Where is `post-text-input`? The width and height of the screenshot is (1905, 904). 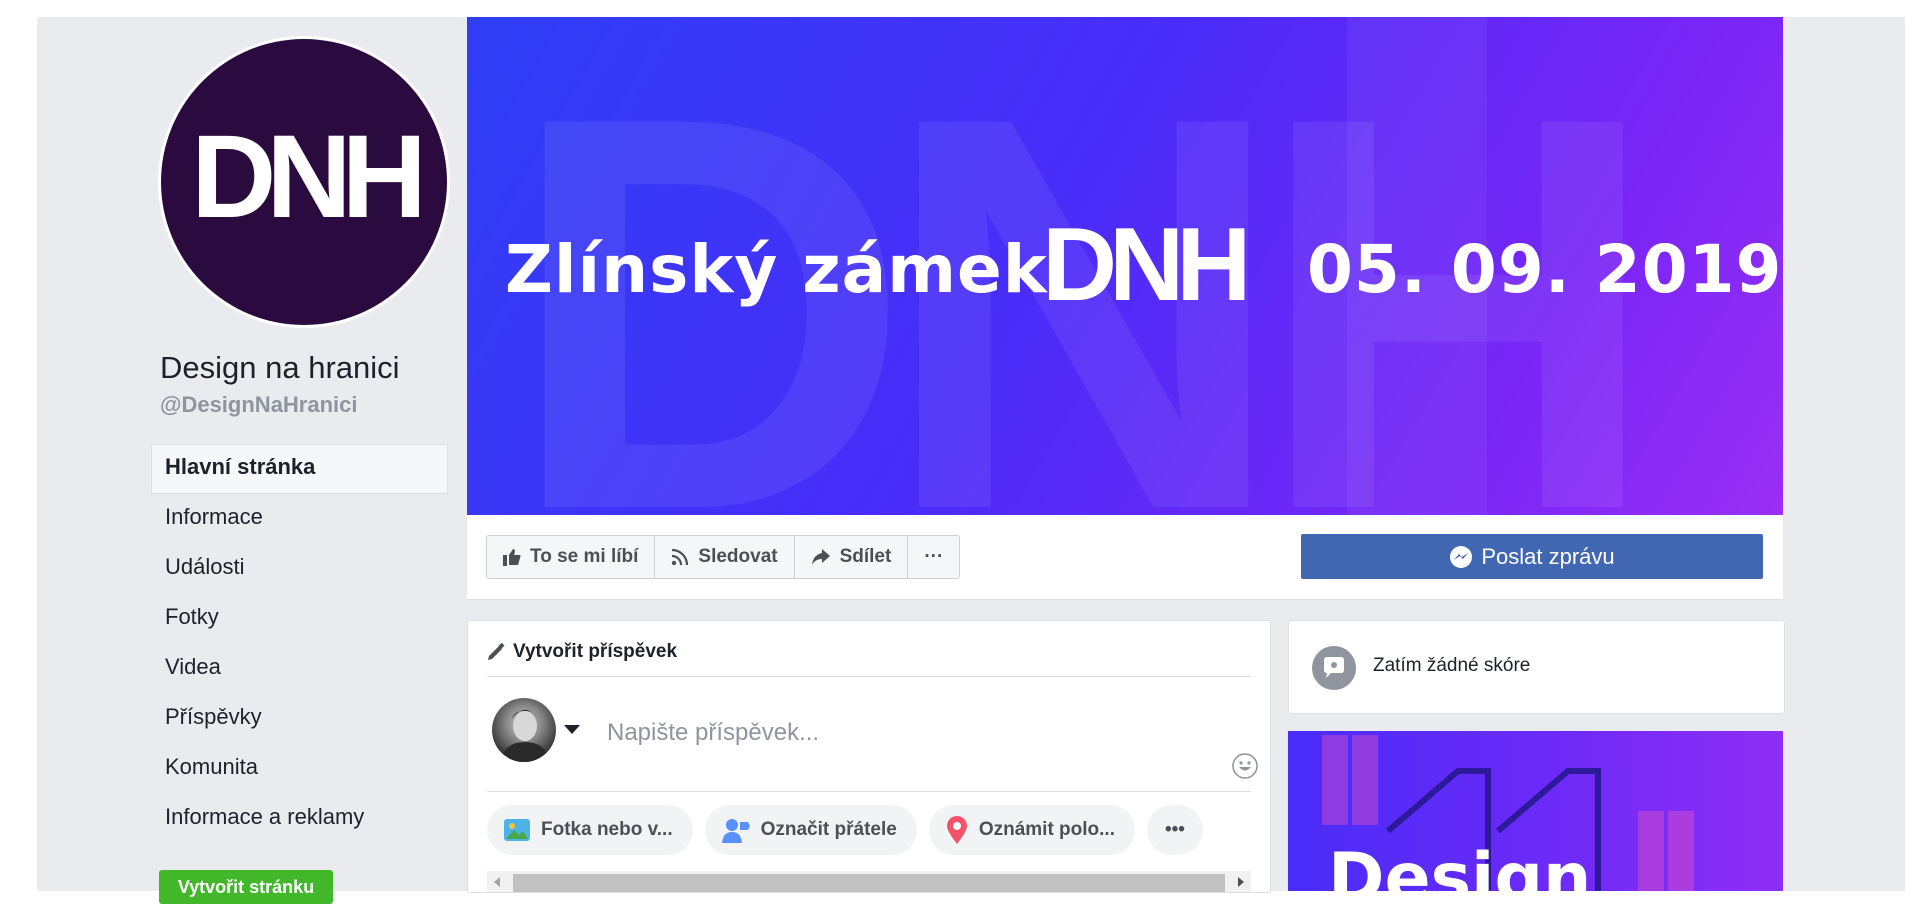 post-text-input is located at coordinates (887, 733).